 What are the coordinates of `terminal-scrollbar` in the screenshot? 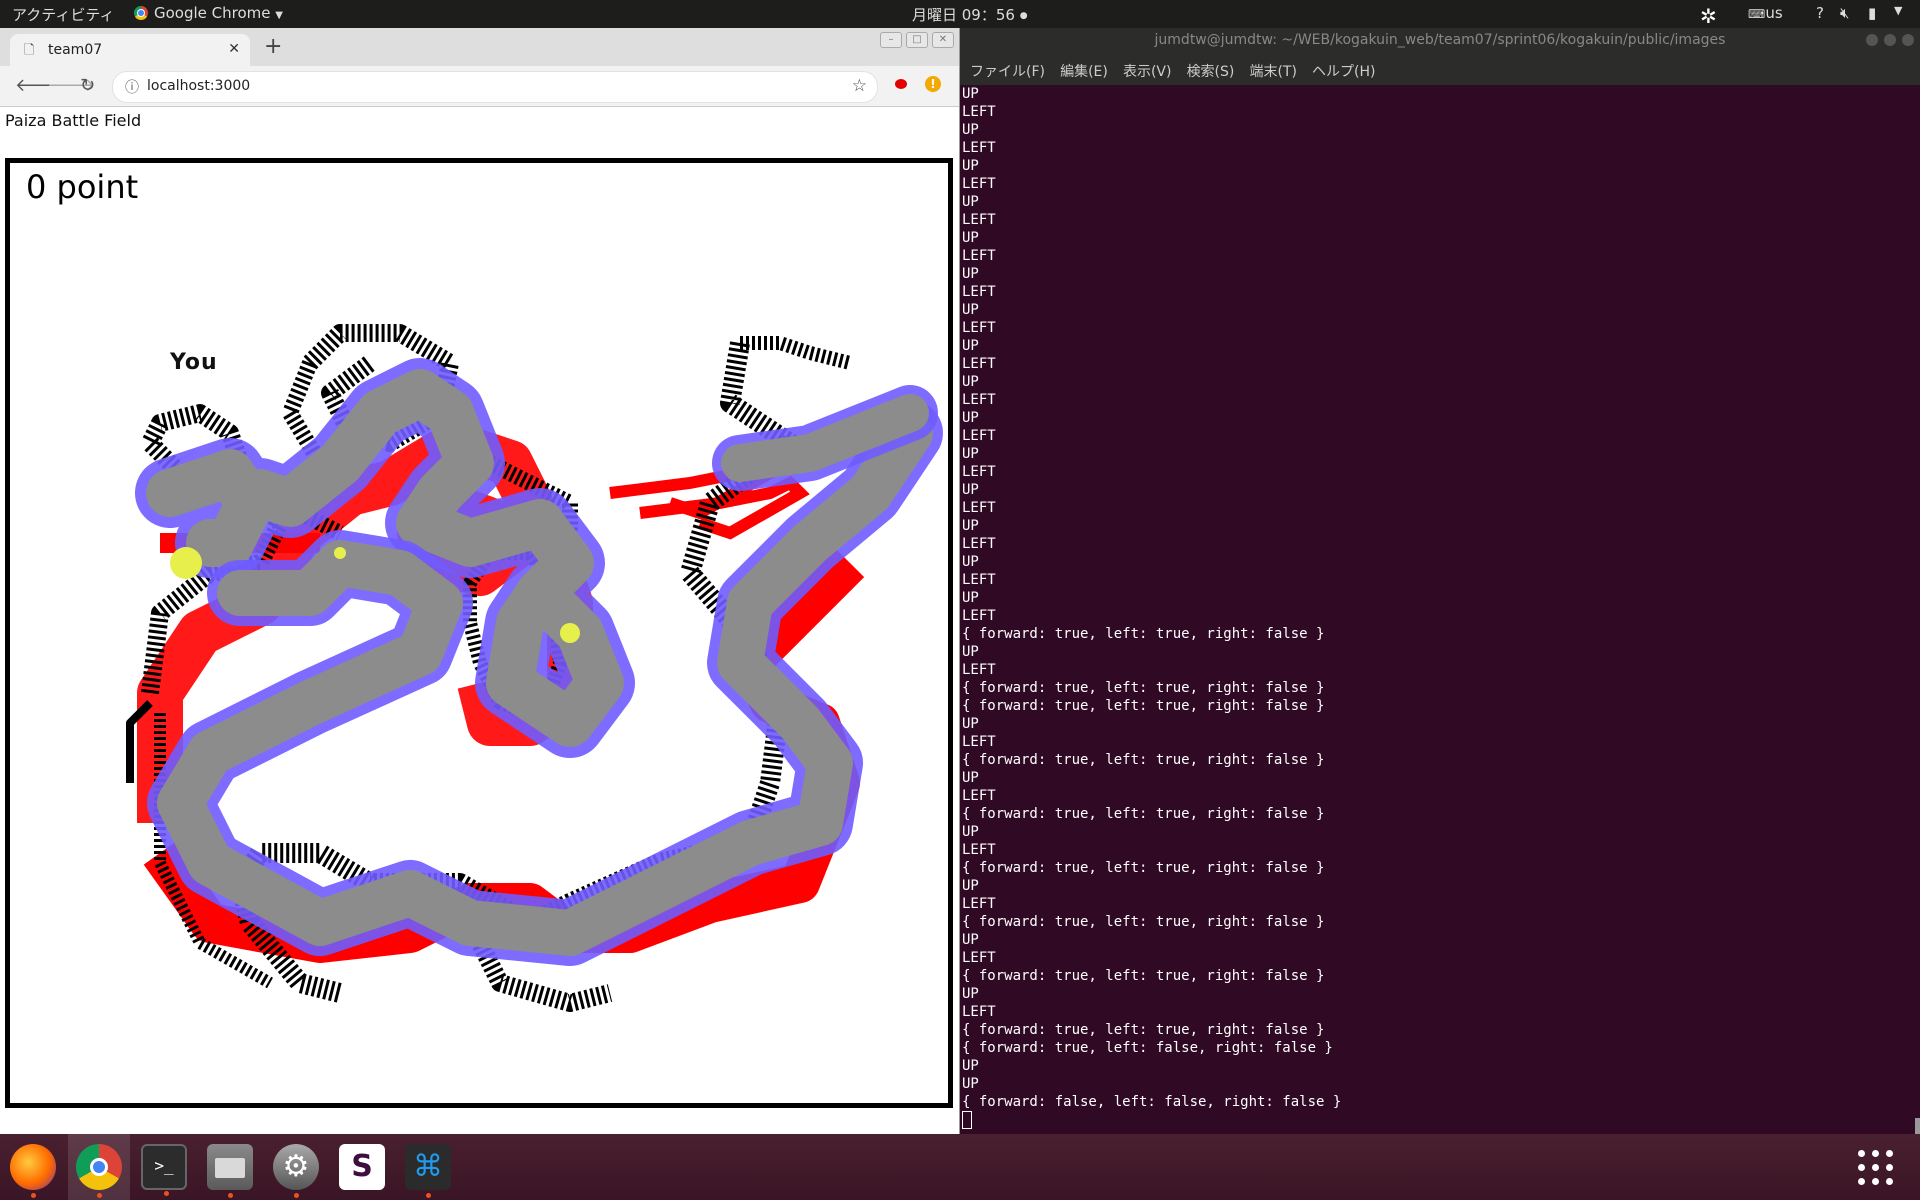 It's located at (1917, 1126).